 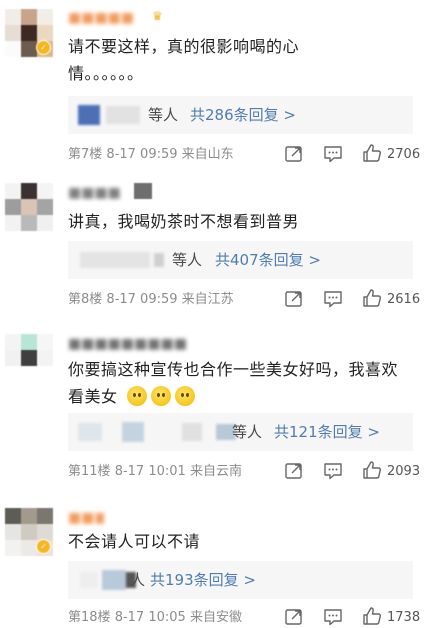 I want to click on comment-text: 讲真，我喝奶茶时不想看到普男, so click(x=184, y=221).